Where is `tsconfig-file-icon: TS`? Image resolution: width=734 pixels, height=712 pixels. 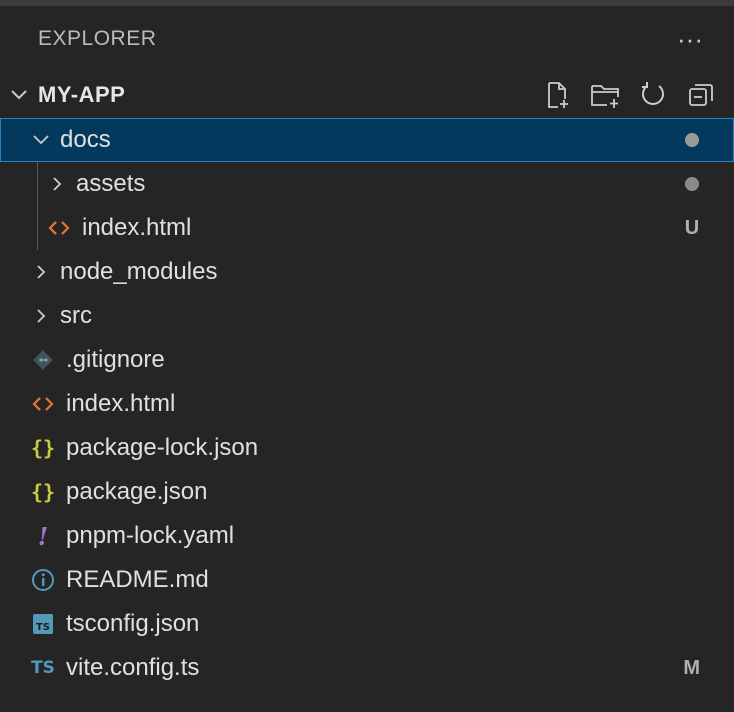 tsconfig-file-icon: TS is located at coordinates (43, 624).